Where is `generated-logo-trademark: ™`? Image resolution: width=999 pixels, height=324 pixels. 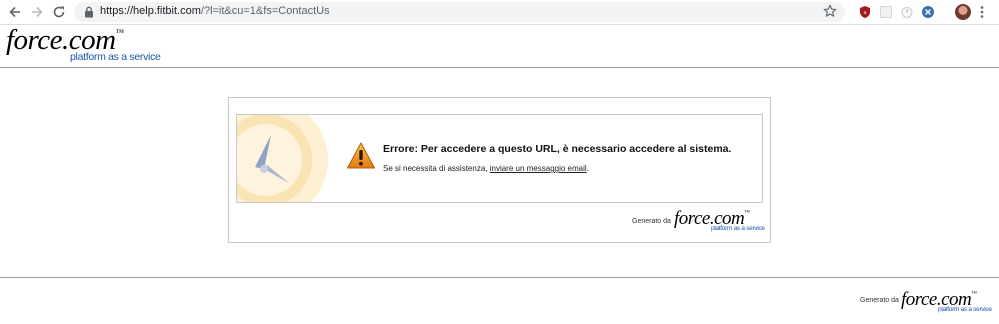
generated-logo-trademark: ™ is located at coordinates (747, 213).